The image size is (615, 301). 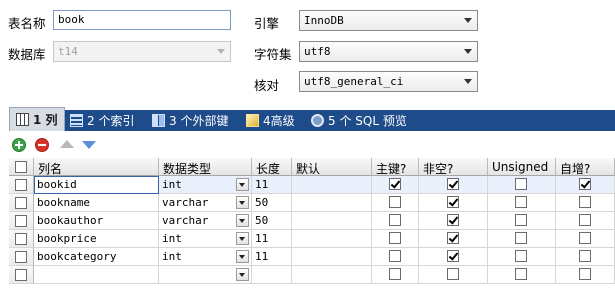 I want to click on header-default: 默认, so click(x=332, y=167).